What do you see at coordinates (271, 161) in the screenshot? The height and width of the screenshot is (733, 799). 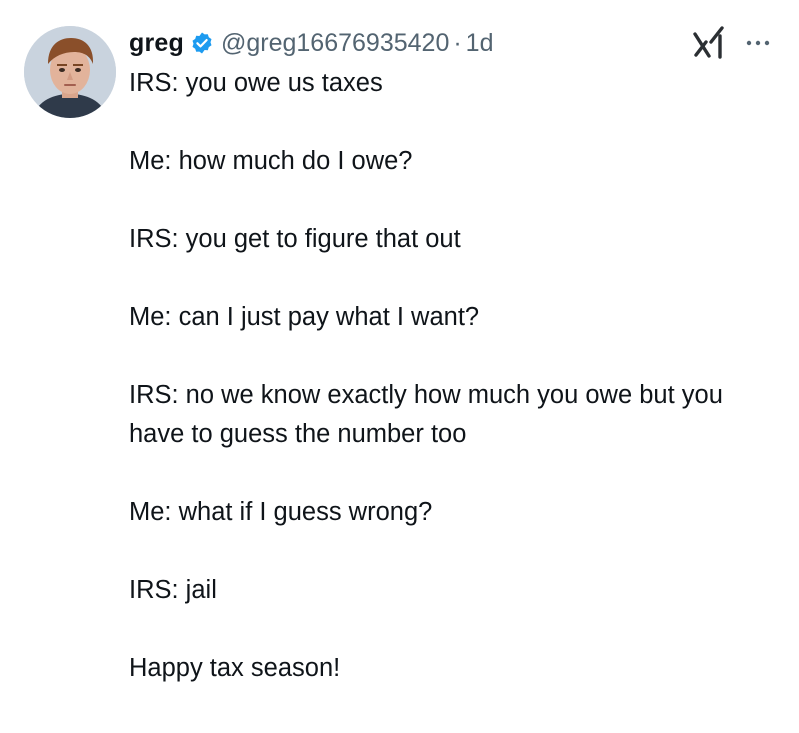 I see `tweet-paragraph: Me: how much do I owe?` at bounding box center [271, 161].